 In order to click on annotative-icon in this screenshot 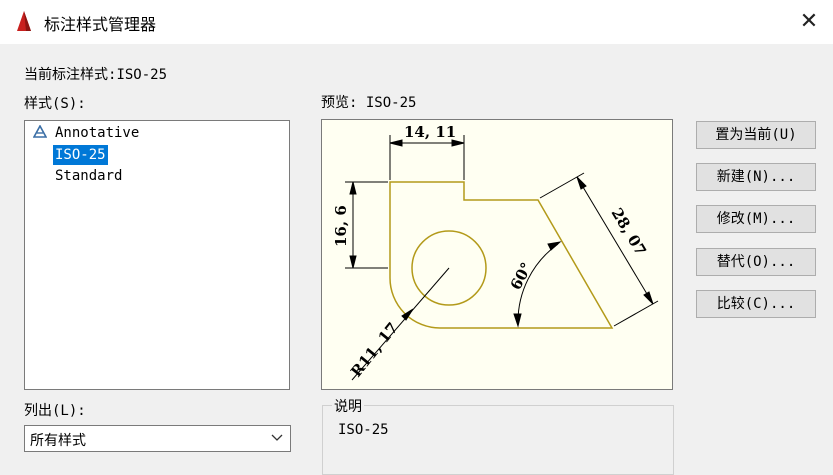, I will do `click(40, 131)`.